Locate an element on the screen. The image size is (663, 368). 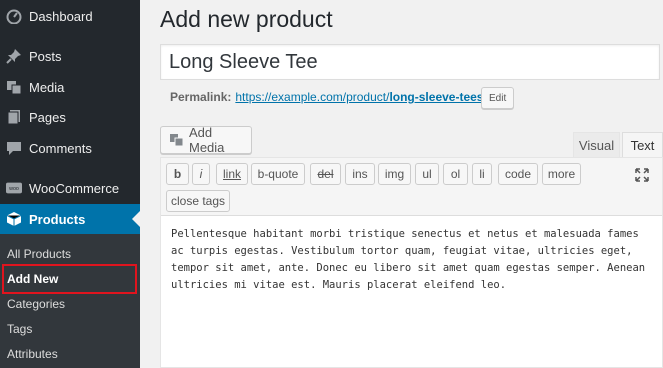
quicktag-close-tags-button: close tags is located at coordinates (198, 201).